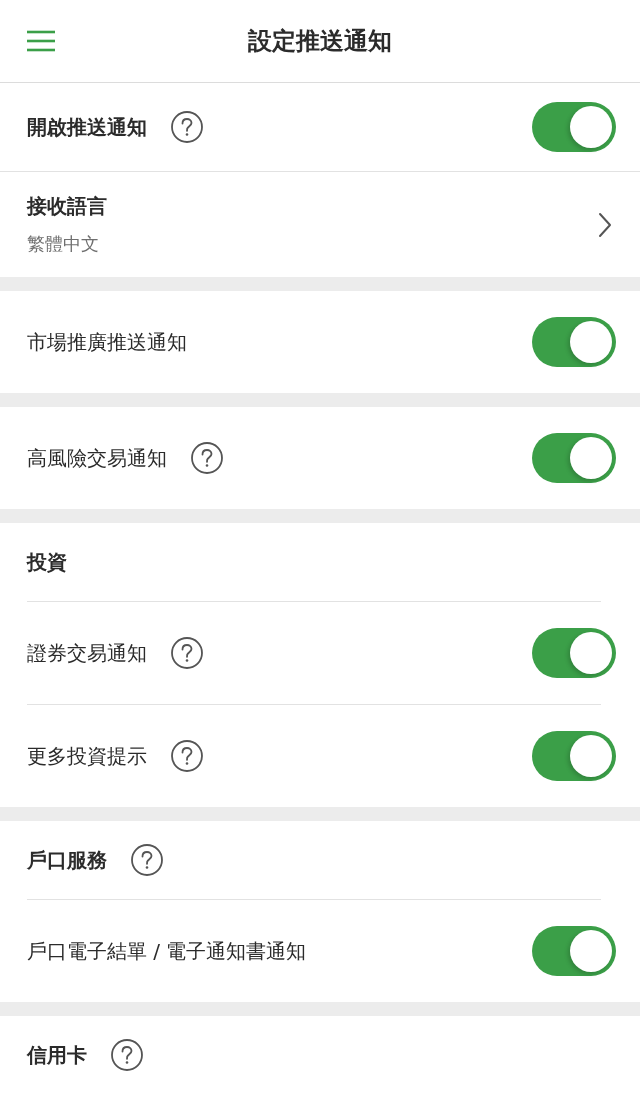  Describe the element at coordinates (87, 756) in the screenshot. I see `setting-label: 更多投資提示` at that location.